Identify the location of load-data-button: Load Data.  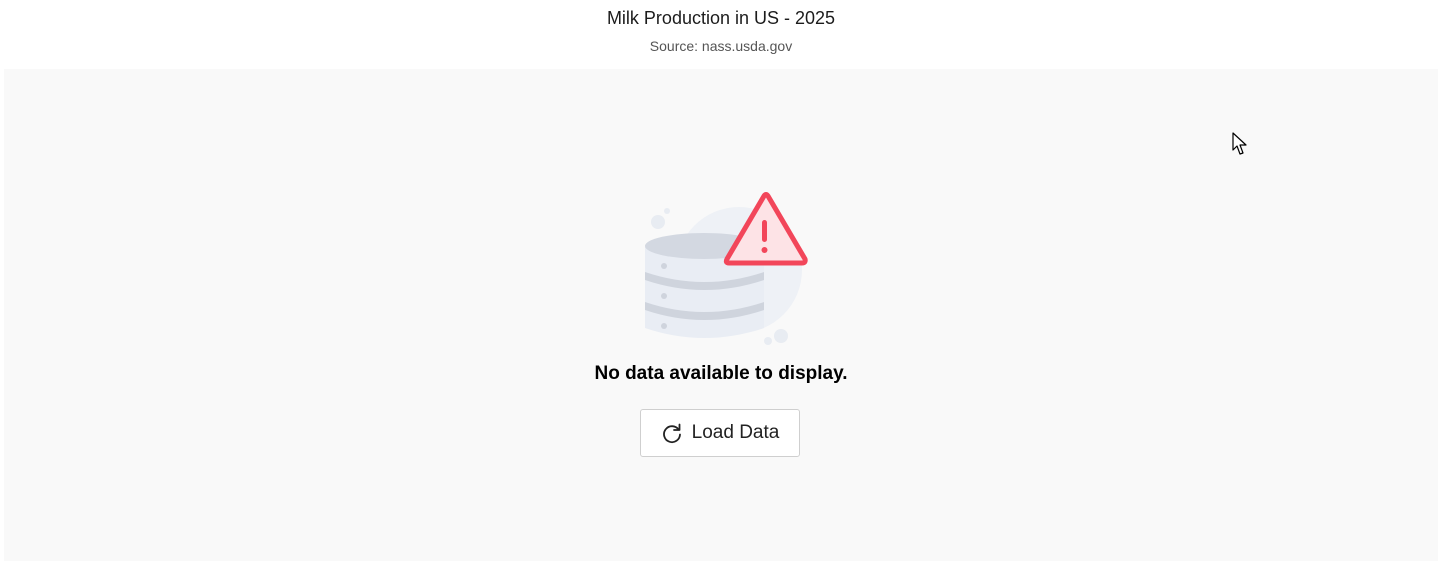
(720, 433).